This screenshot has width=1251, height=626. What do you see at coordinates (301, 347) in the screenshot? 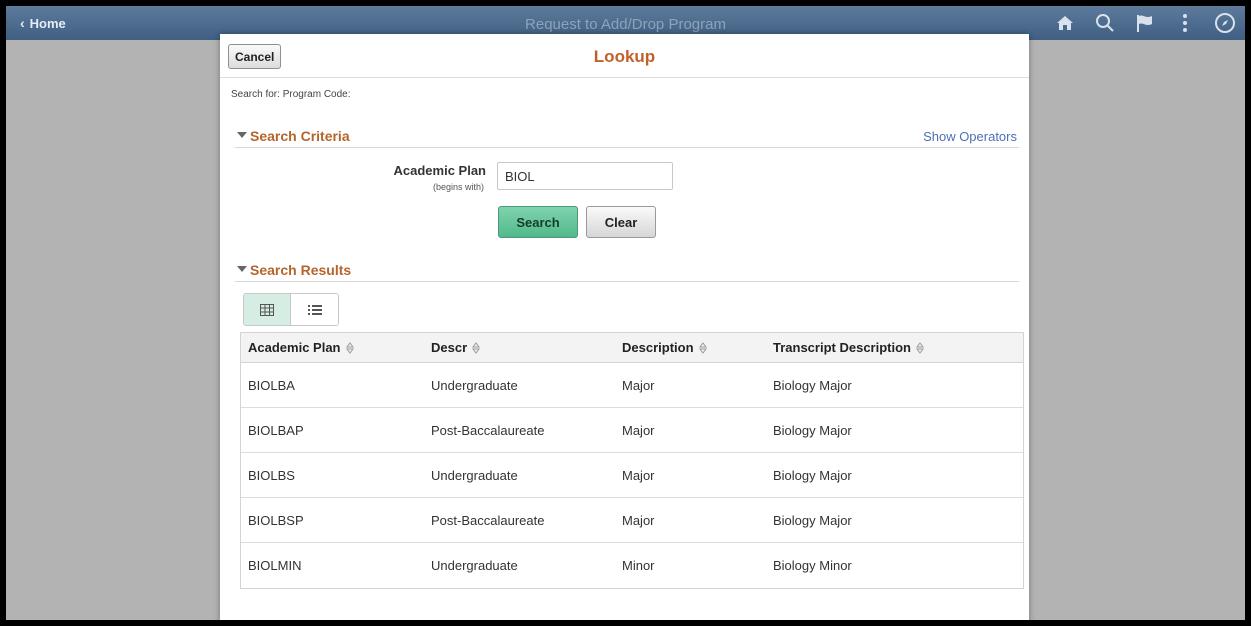
I see `column-header-academic-plan: Academic Plan` at bounding box center [301, 347].